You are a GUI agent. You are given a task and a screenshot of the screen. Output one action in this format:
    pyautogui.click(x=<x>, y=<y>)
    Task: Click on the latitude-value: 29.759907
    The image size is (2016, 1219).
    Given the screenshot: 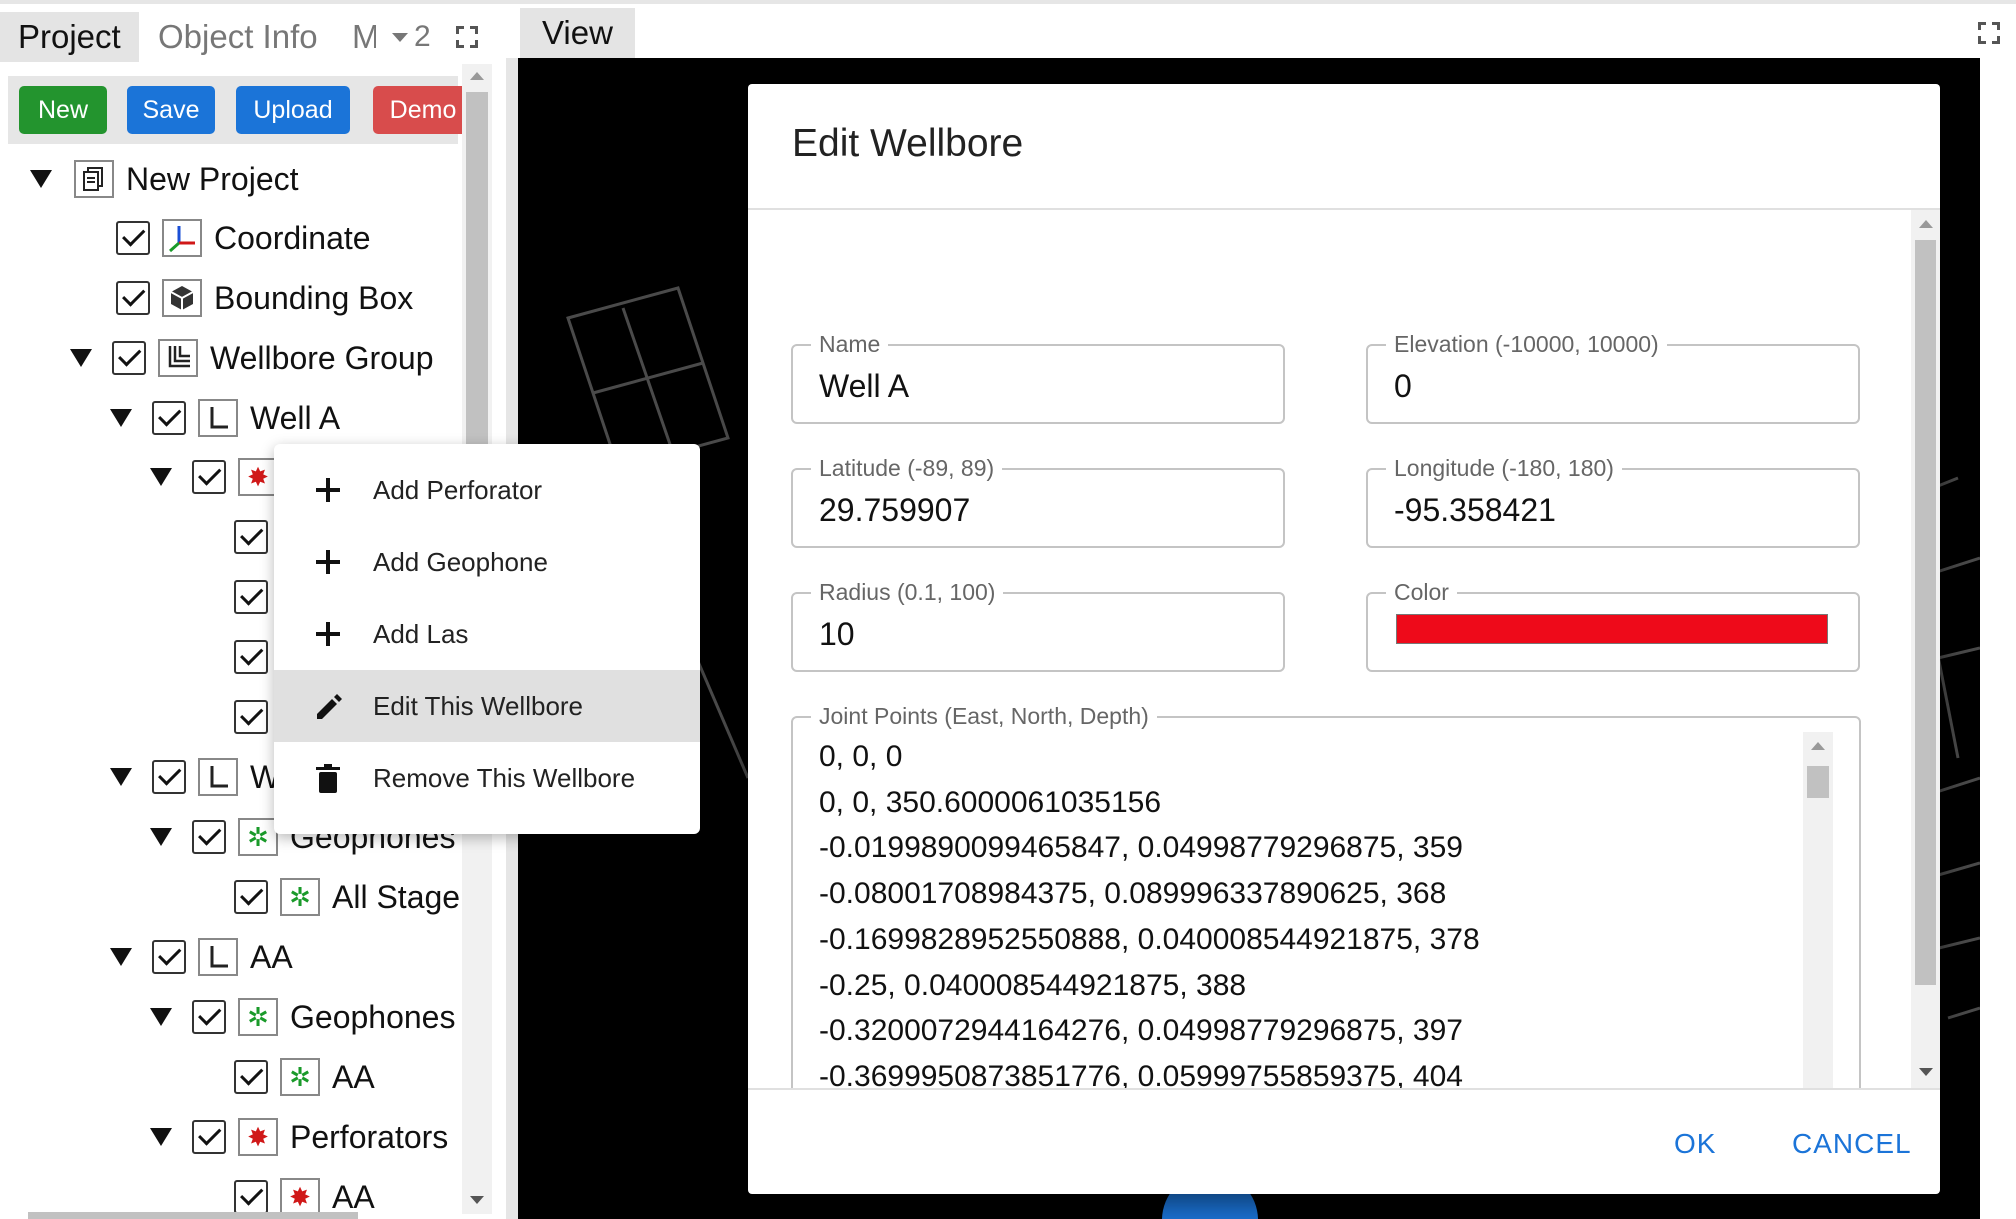 What is the action you would take?
    pyautogui.click(x=894, y=510)
    